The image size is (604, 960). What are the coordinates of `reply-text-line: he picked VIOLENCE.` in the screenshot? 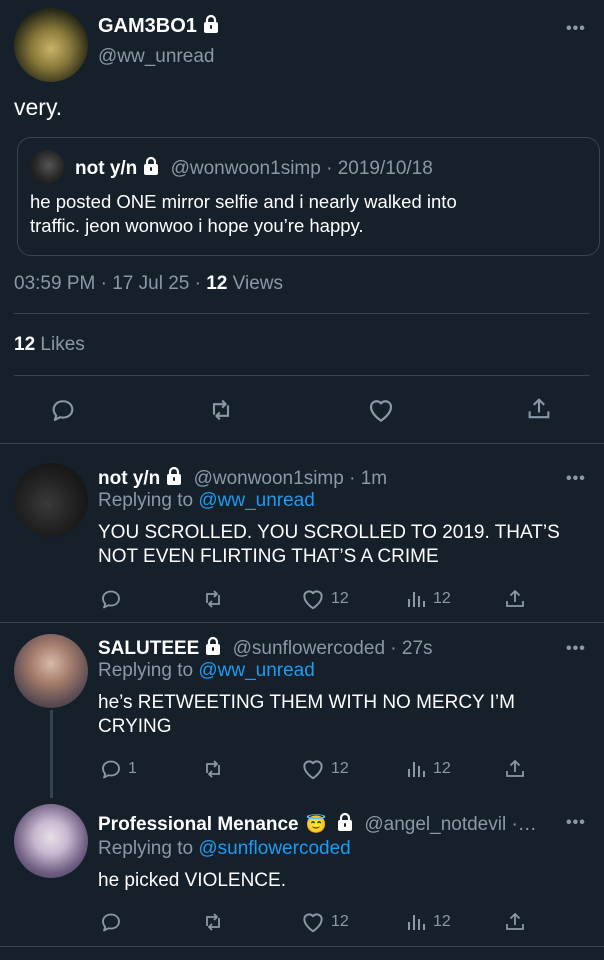 It's located at (192, 880).